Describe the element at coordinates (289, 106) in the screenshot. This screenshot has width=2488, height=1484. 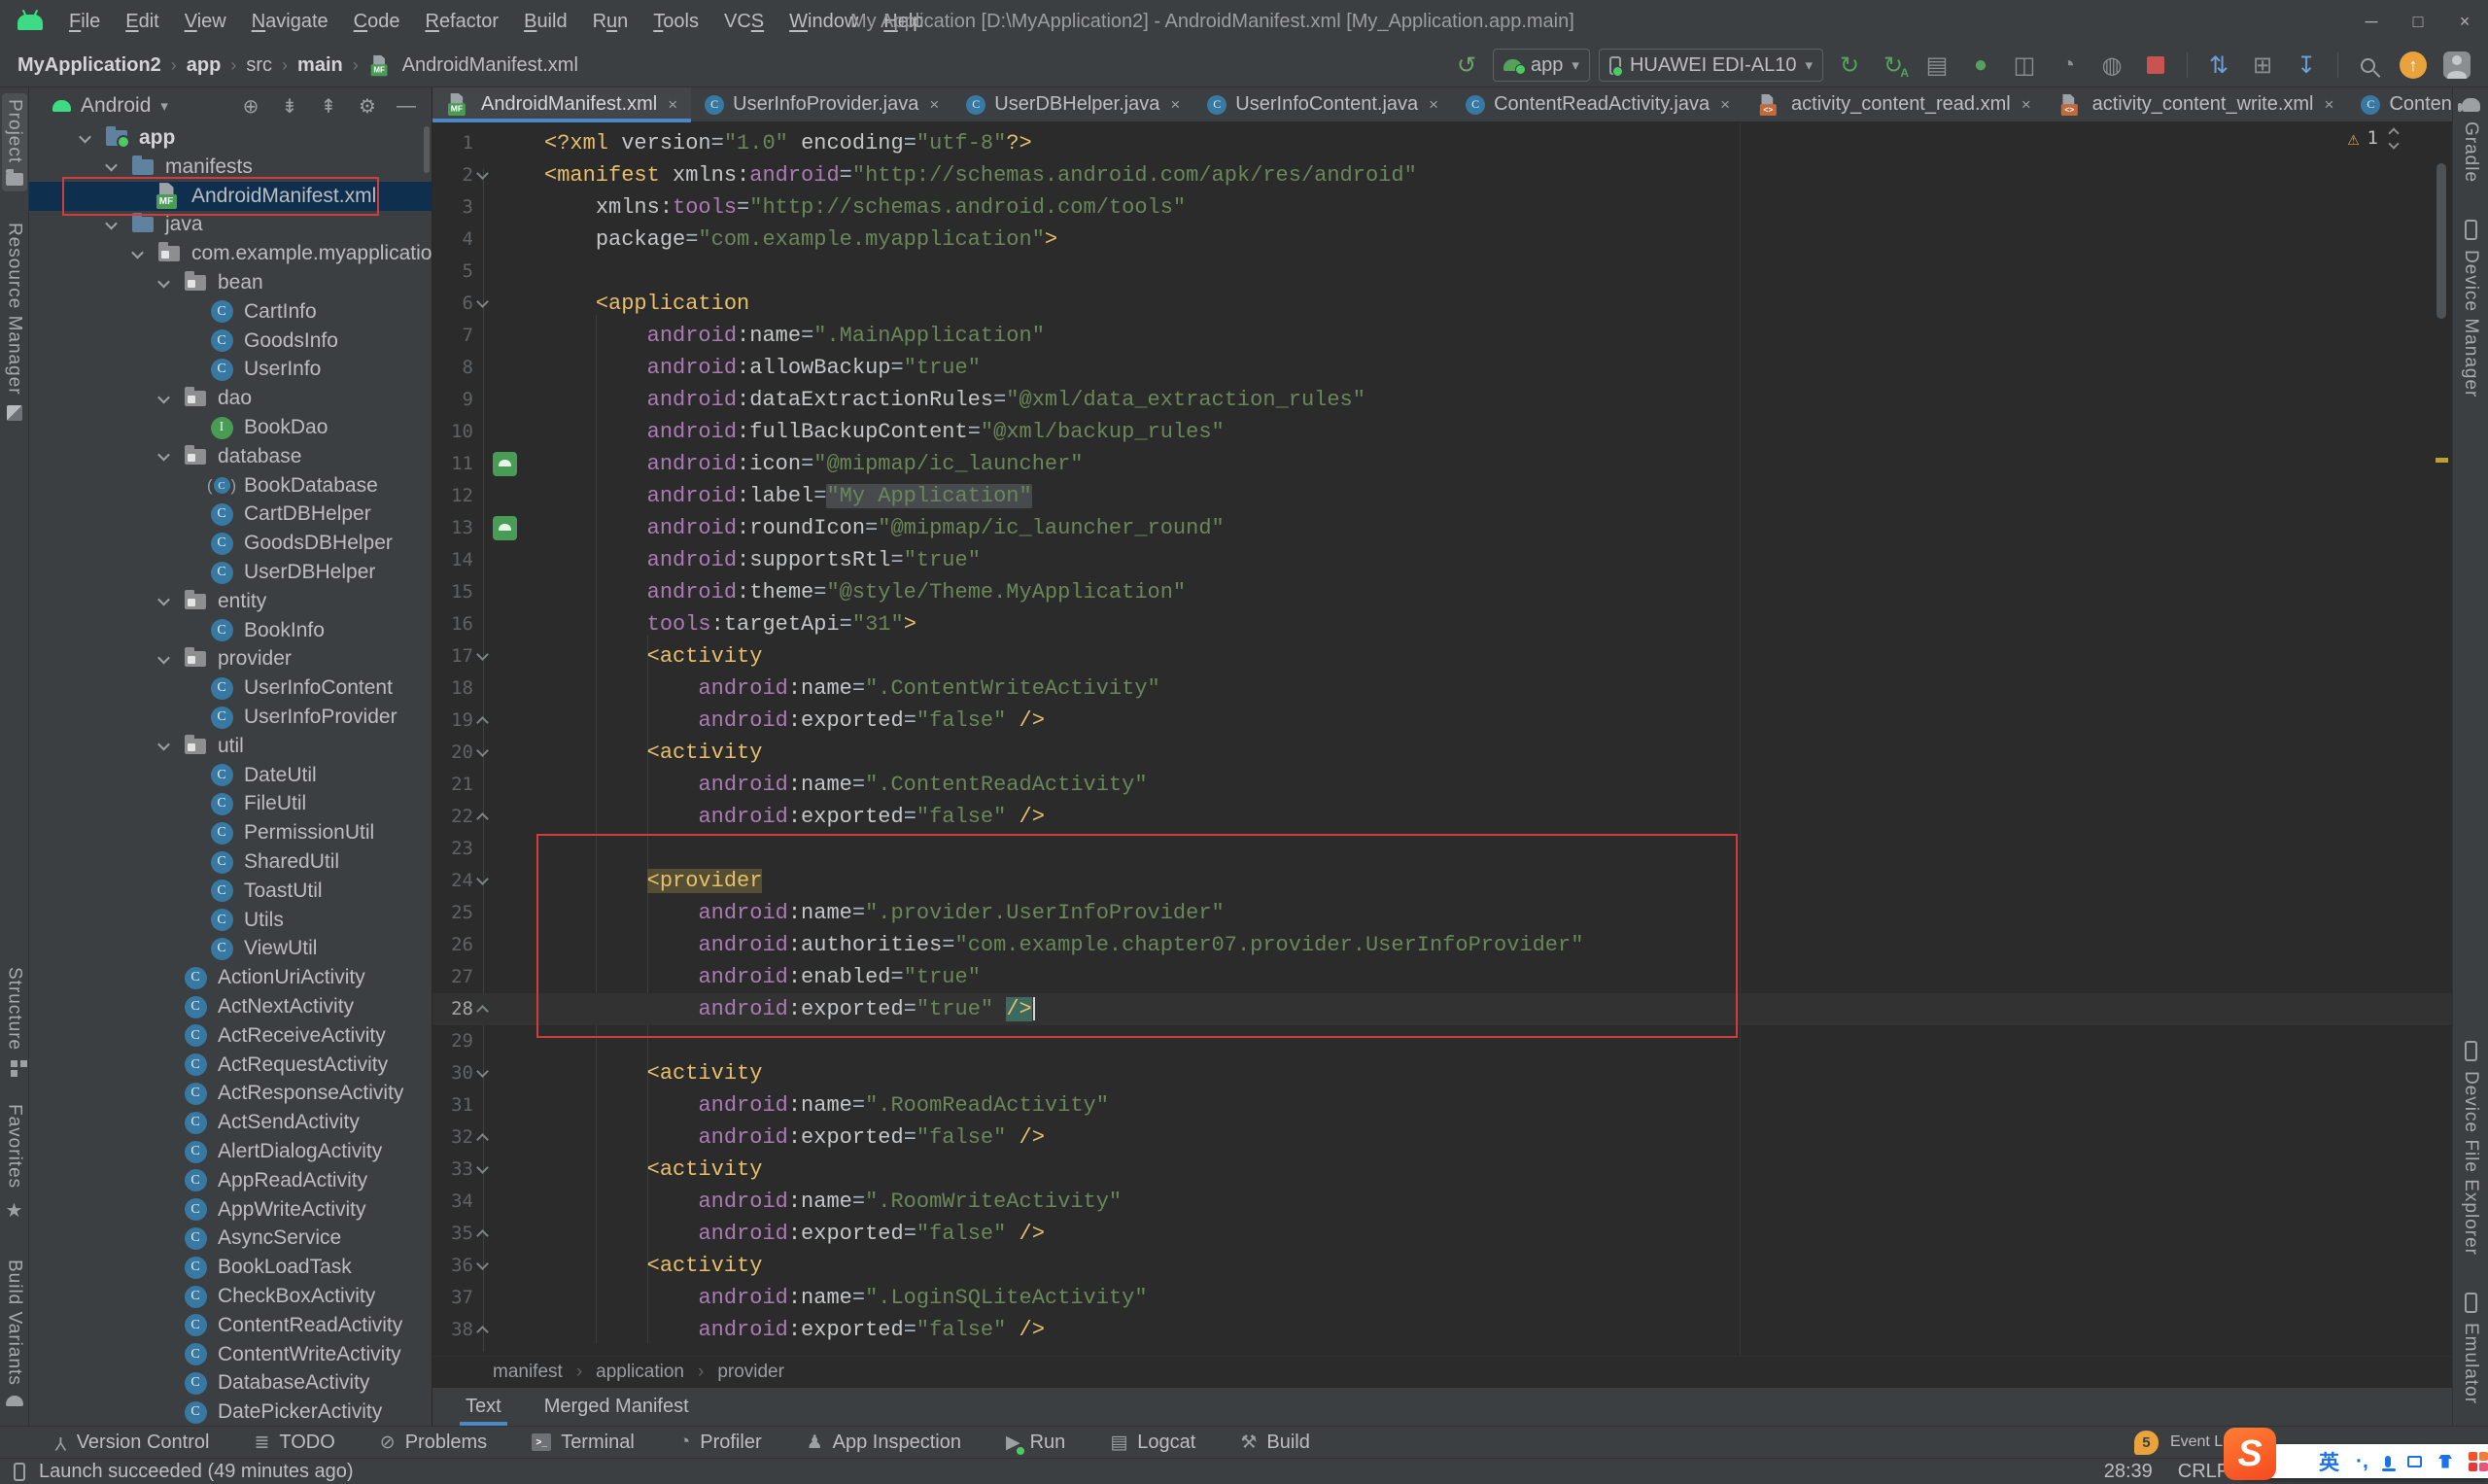
I see `expand-all-icon: ⇟` at that location.